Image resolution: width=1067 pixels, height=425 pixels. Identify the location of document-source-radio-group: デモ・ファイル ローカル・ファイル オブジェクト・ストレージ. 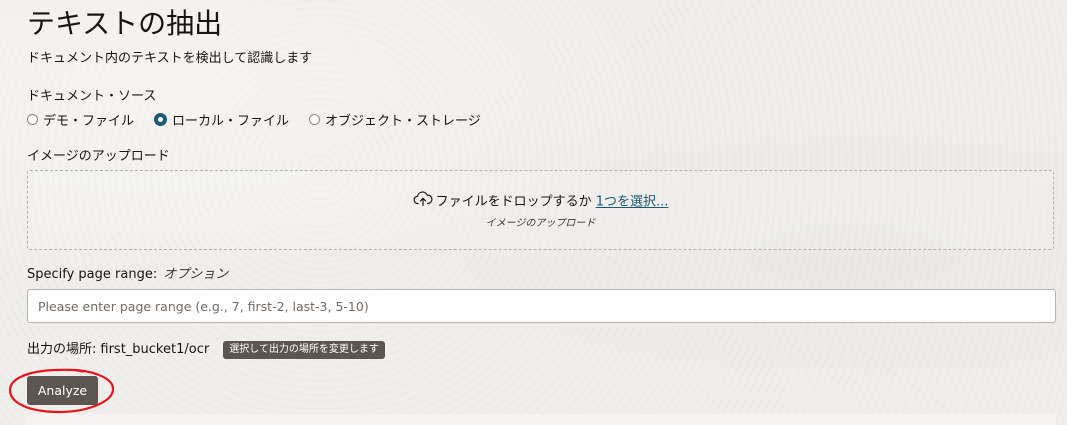
(264, 119).